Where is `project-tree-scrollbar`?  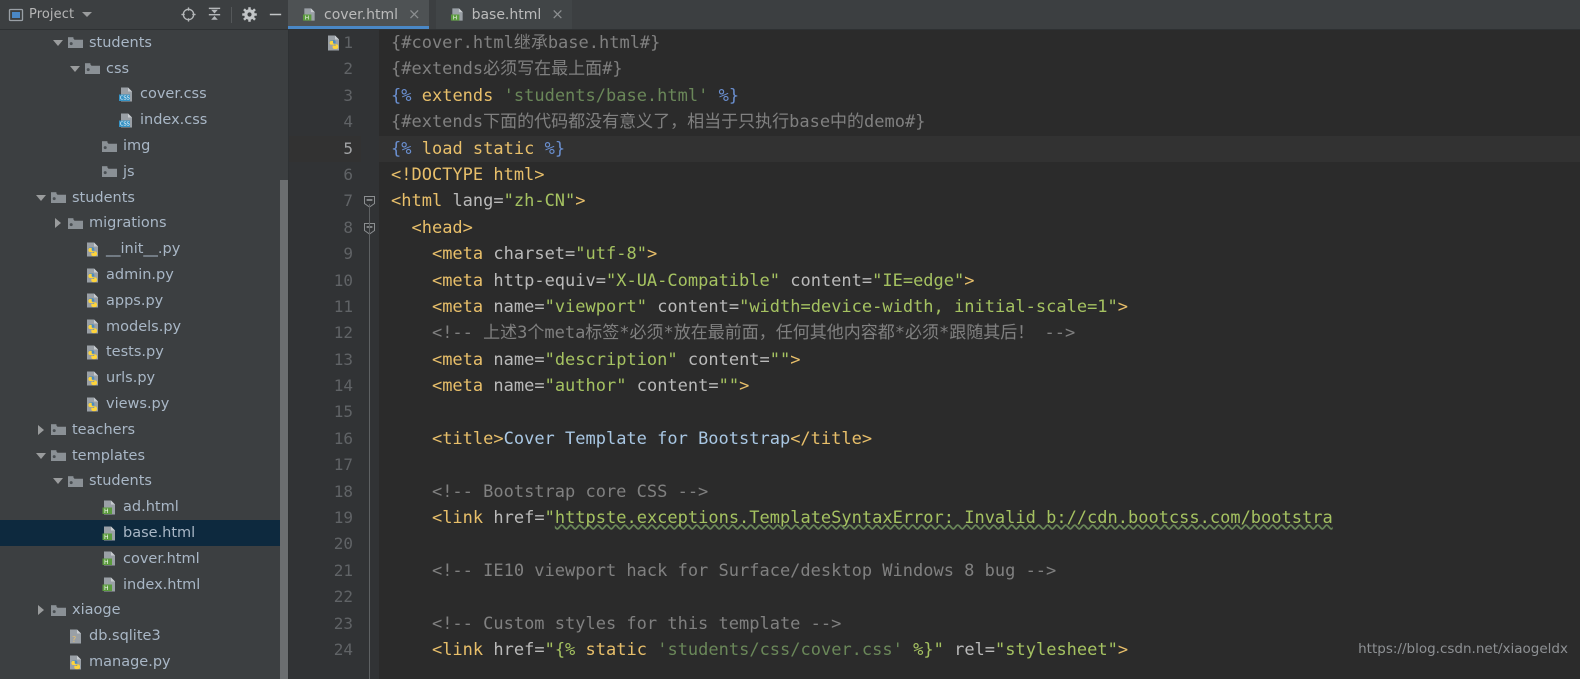
project-tree-scrollbar is located at coordinates (284, 429).